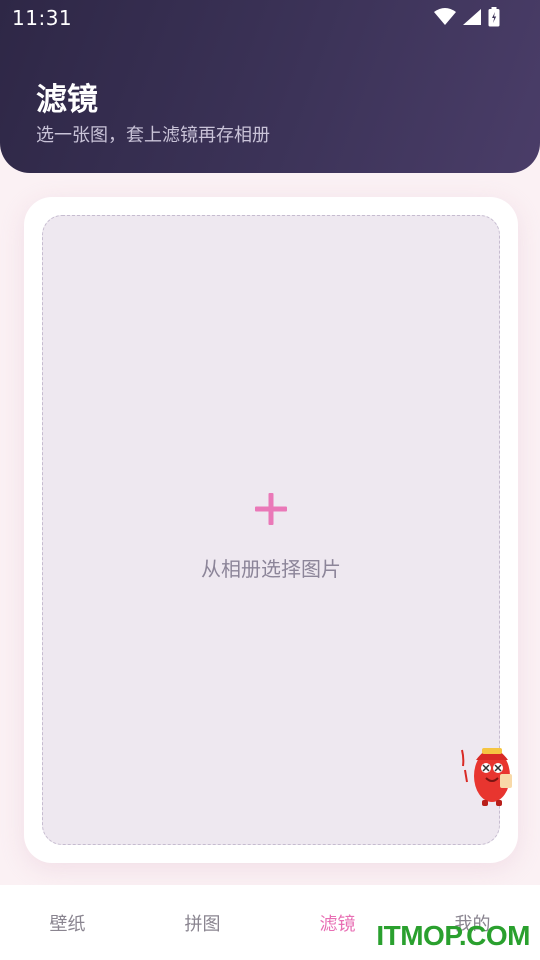 The width and height of the screenshot is (540, 960). What do you see at coordinates (472, 17) in the screenshot?
I see `signal-icon` at bounding box center [472, 17].